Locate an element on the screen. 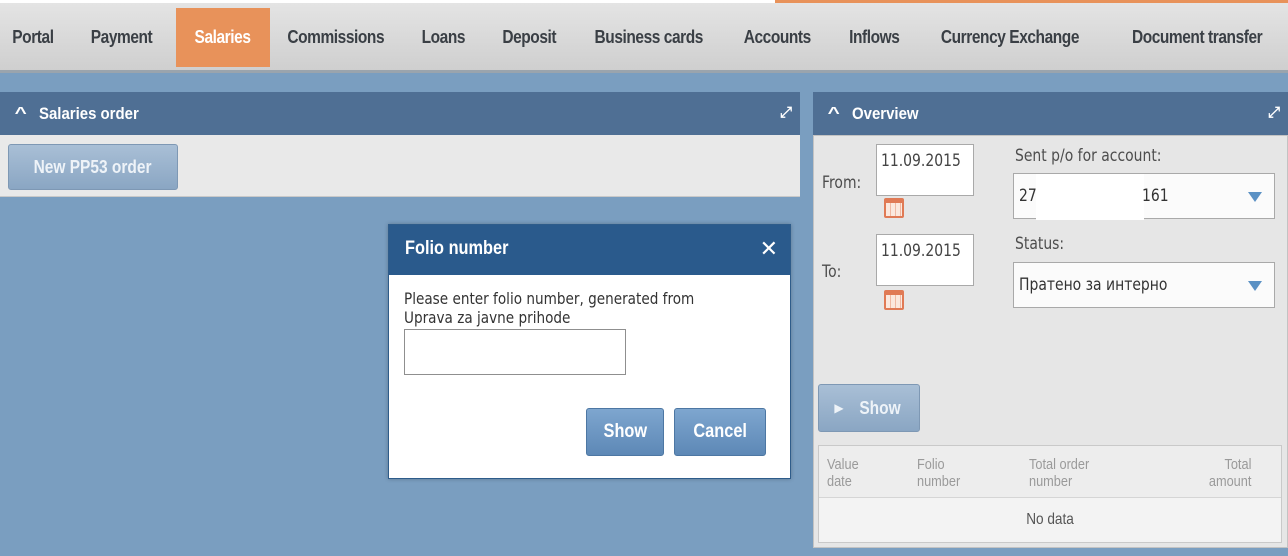  to-label: To: is located at coordinates (832, 272).